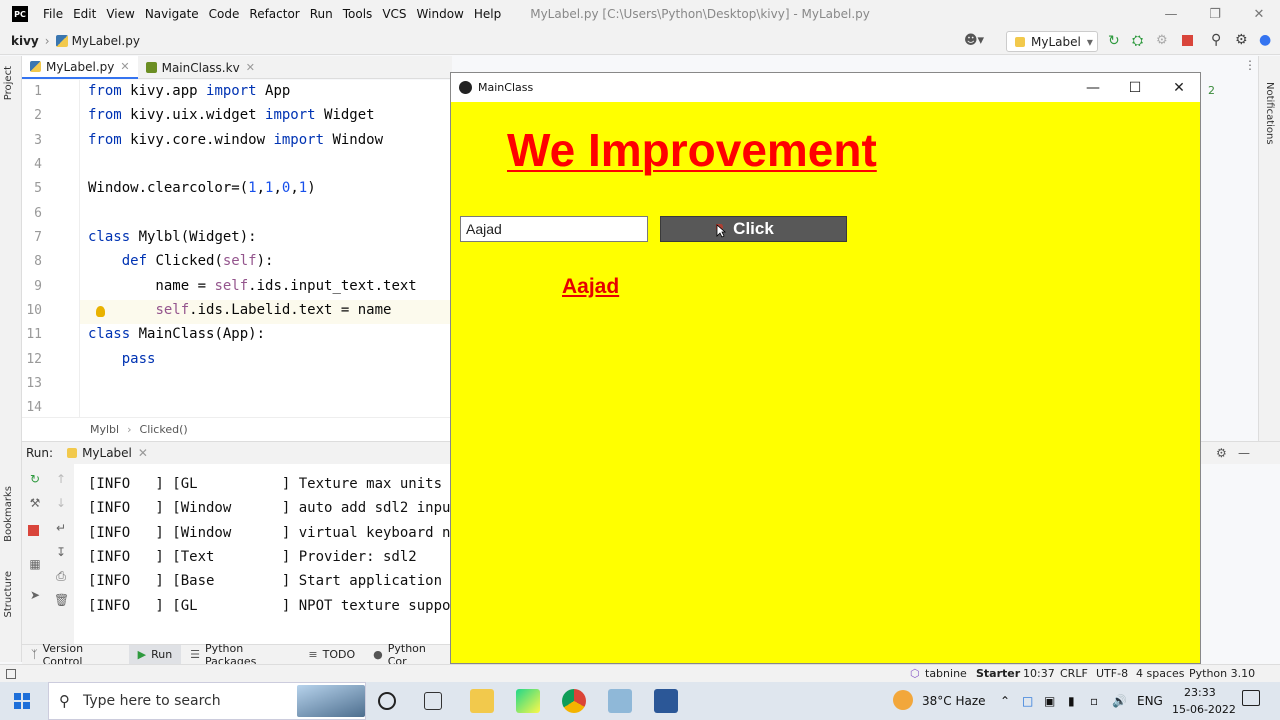 This screenshot has width=1280, height=720. Describe the element at coordinates (1244, 453) in the screenshot. I see `hide-panel-icon: —` at that location.